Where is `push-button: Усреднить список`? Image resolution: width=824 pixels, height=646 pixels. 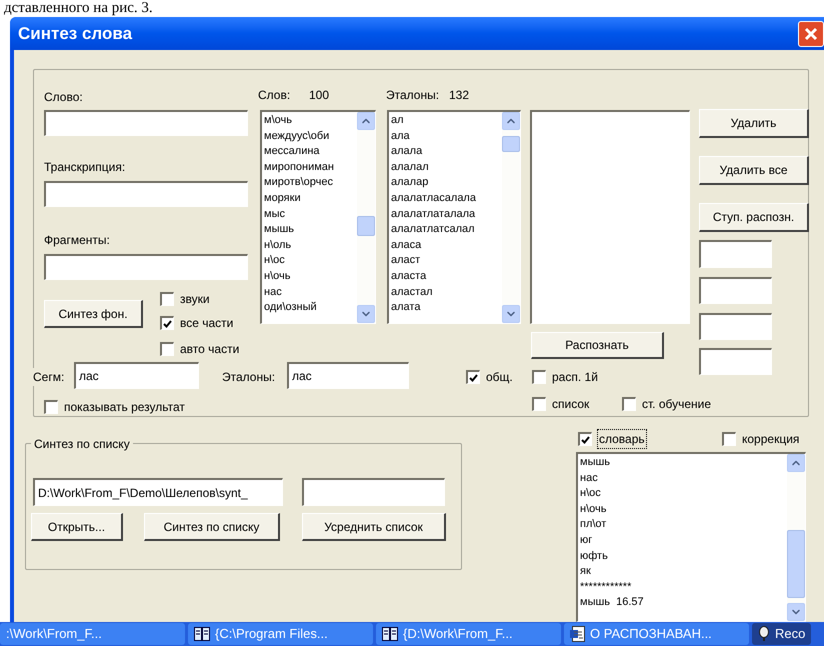
push-button: Усреднить список is located at coordinates (374, 527).